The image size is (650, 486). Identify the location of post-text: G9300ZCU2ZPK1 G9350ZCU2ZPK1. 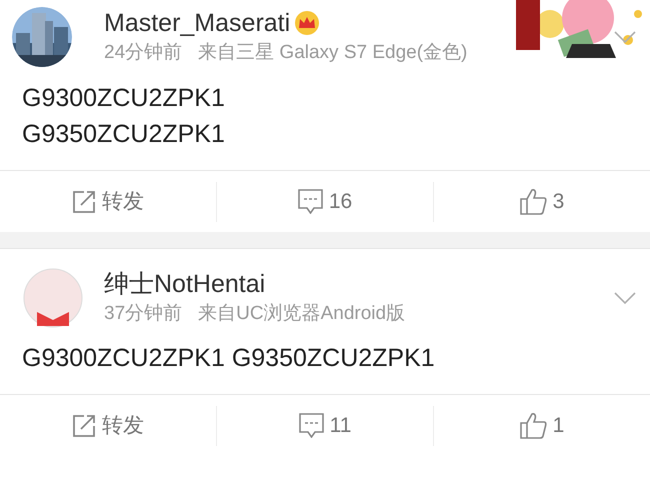
(229, 358).